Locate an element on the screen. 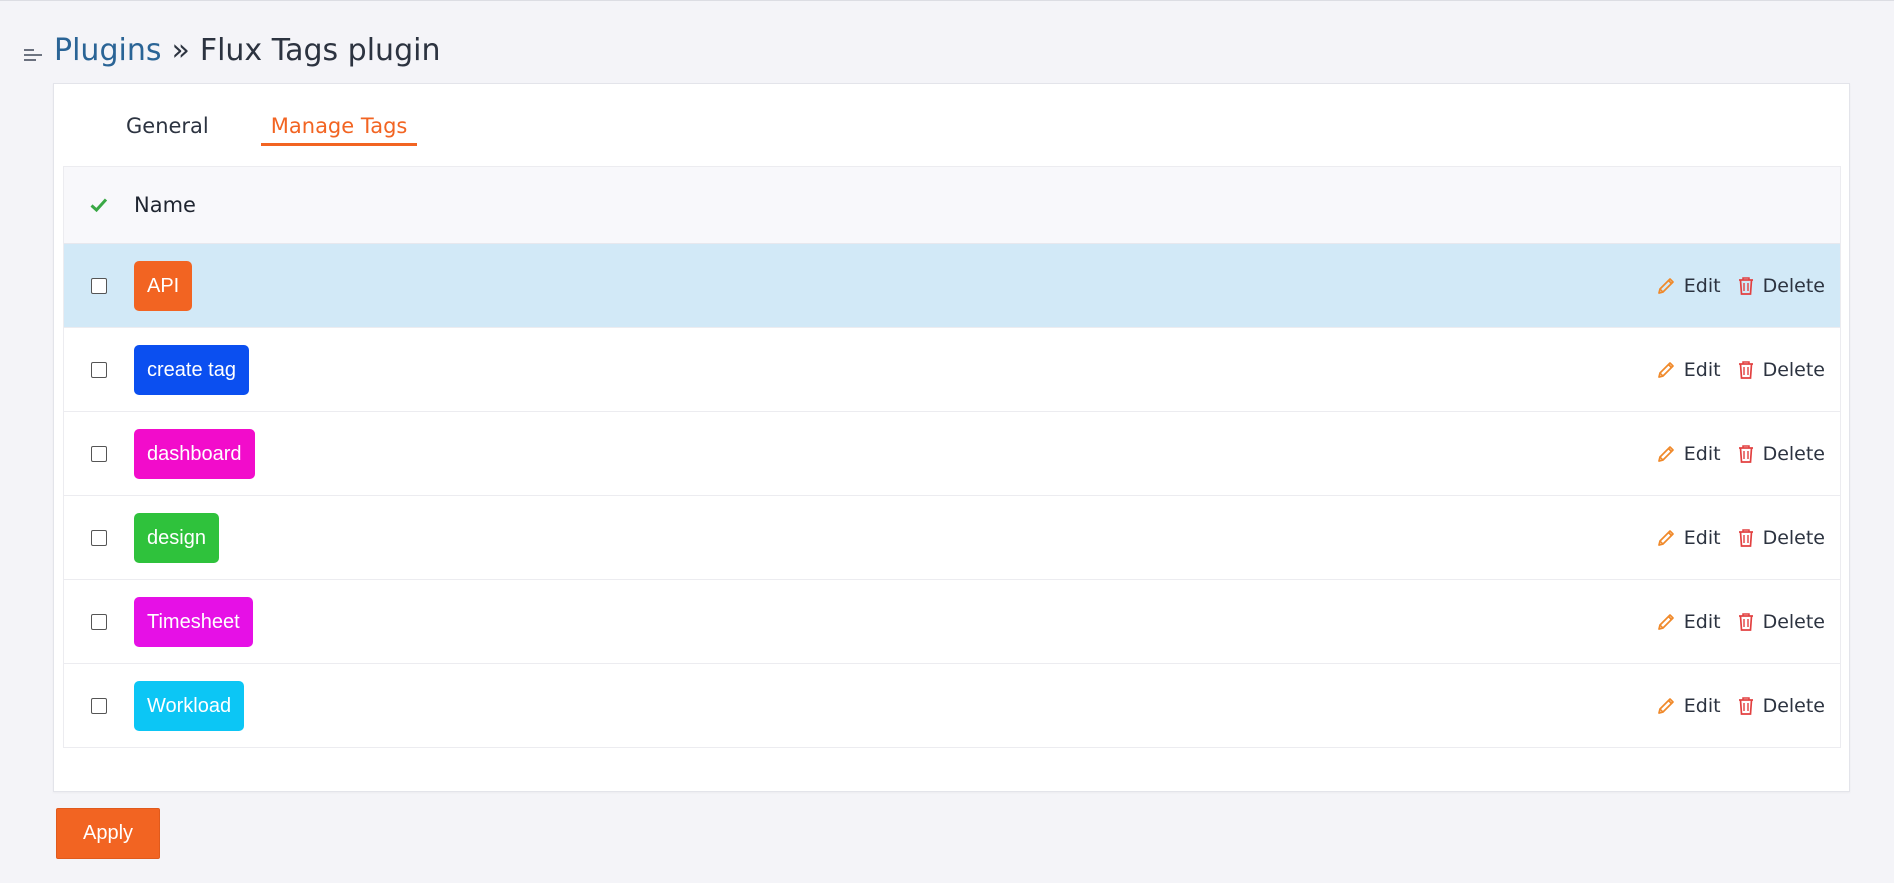 The width and height of the screenshot is (1894, 883). check-icon is located at coordinates (99, 205).